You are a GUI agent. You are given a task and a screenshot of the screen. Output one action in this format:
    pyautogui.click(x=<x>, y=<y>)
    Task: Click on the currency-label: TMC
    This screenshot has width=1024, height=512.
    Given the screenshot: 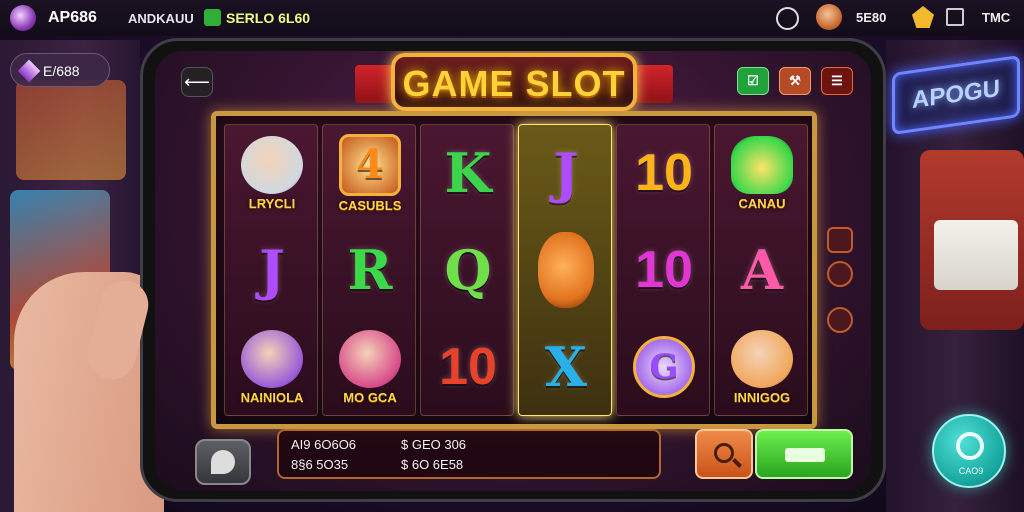 What is the action you would take?
    pyautogui.click(x=996, y=17)
    